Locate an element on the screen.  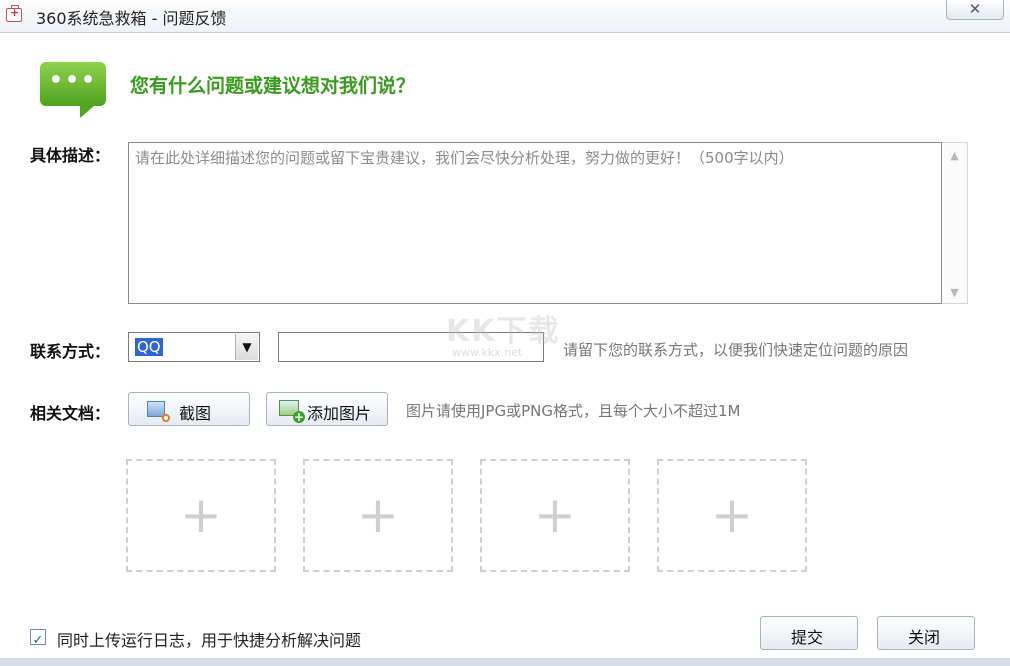
window-bottom-border is located at coordinates (505, 662).